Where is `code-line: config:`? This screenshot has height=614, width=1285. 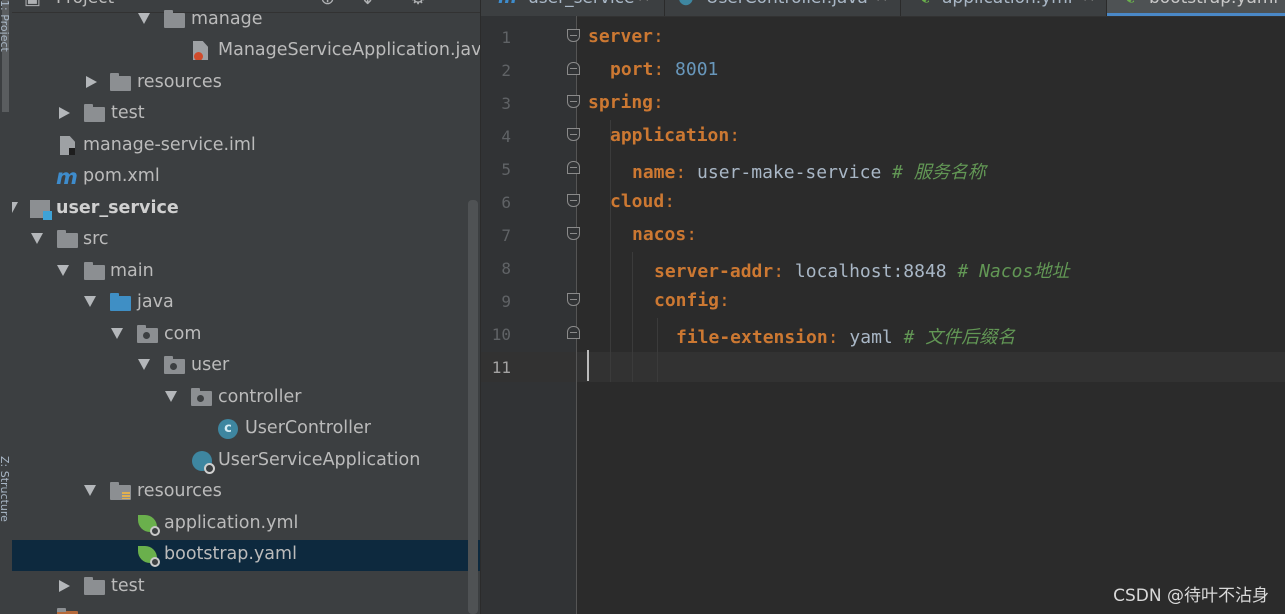
code-line: config: is located at coordinates (692, 300).